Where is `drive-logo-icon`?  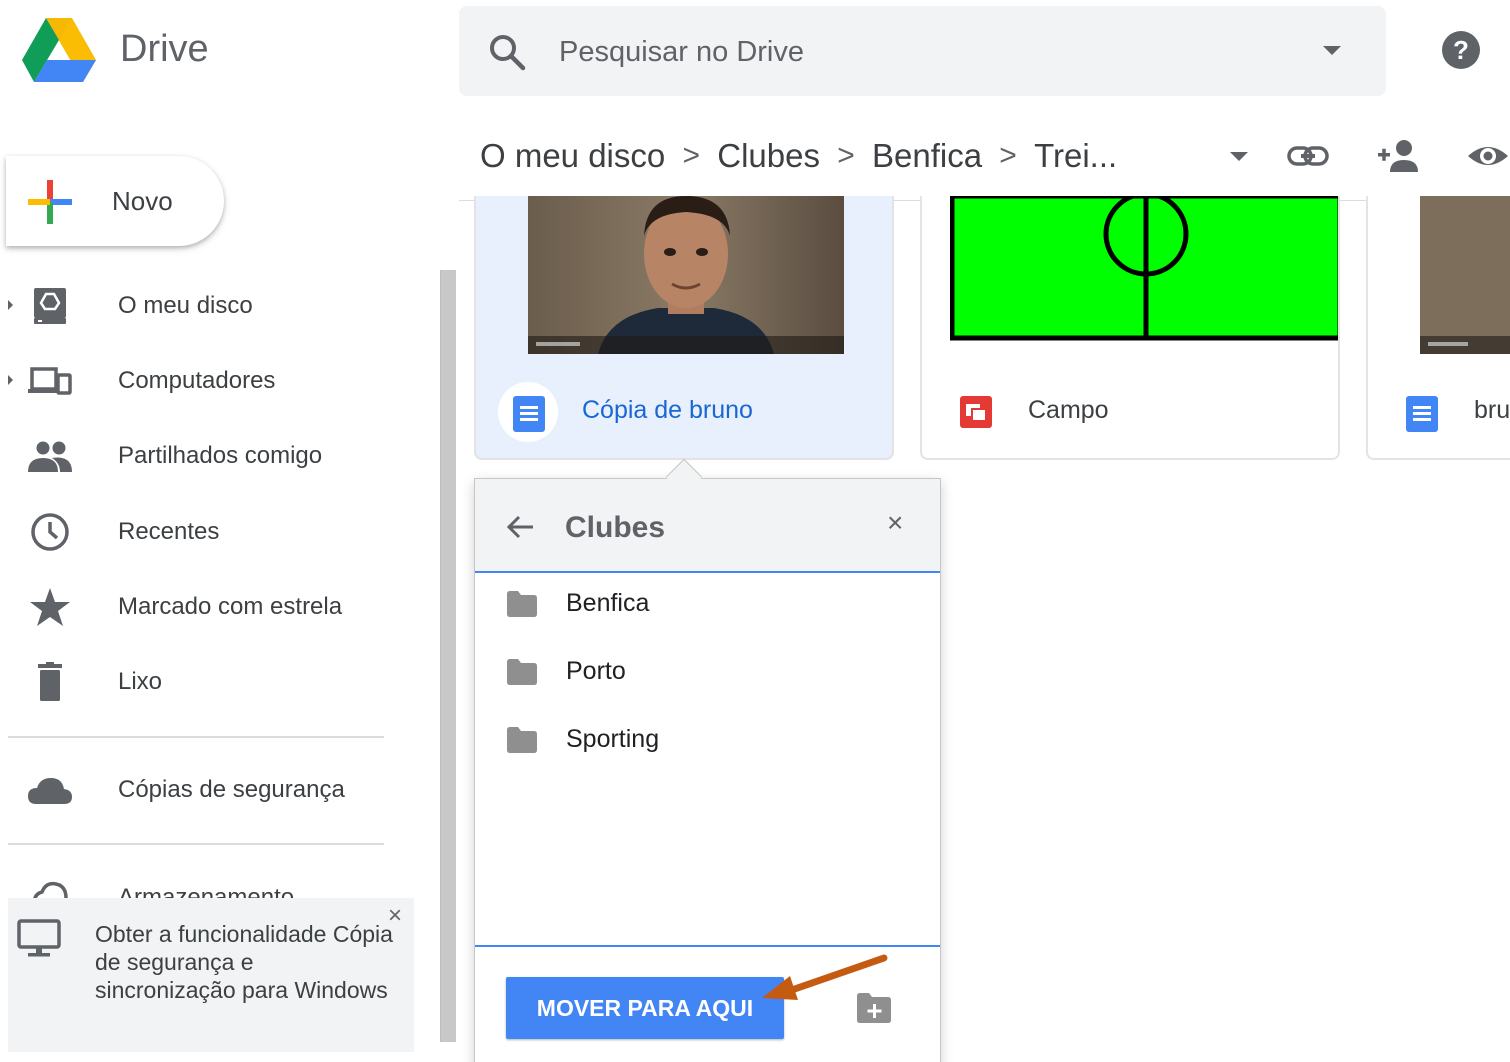 drive-logo-icon is located at coordinates (59, 50).